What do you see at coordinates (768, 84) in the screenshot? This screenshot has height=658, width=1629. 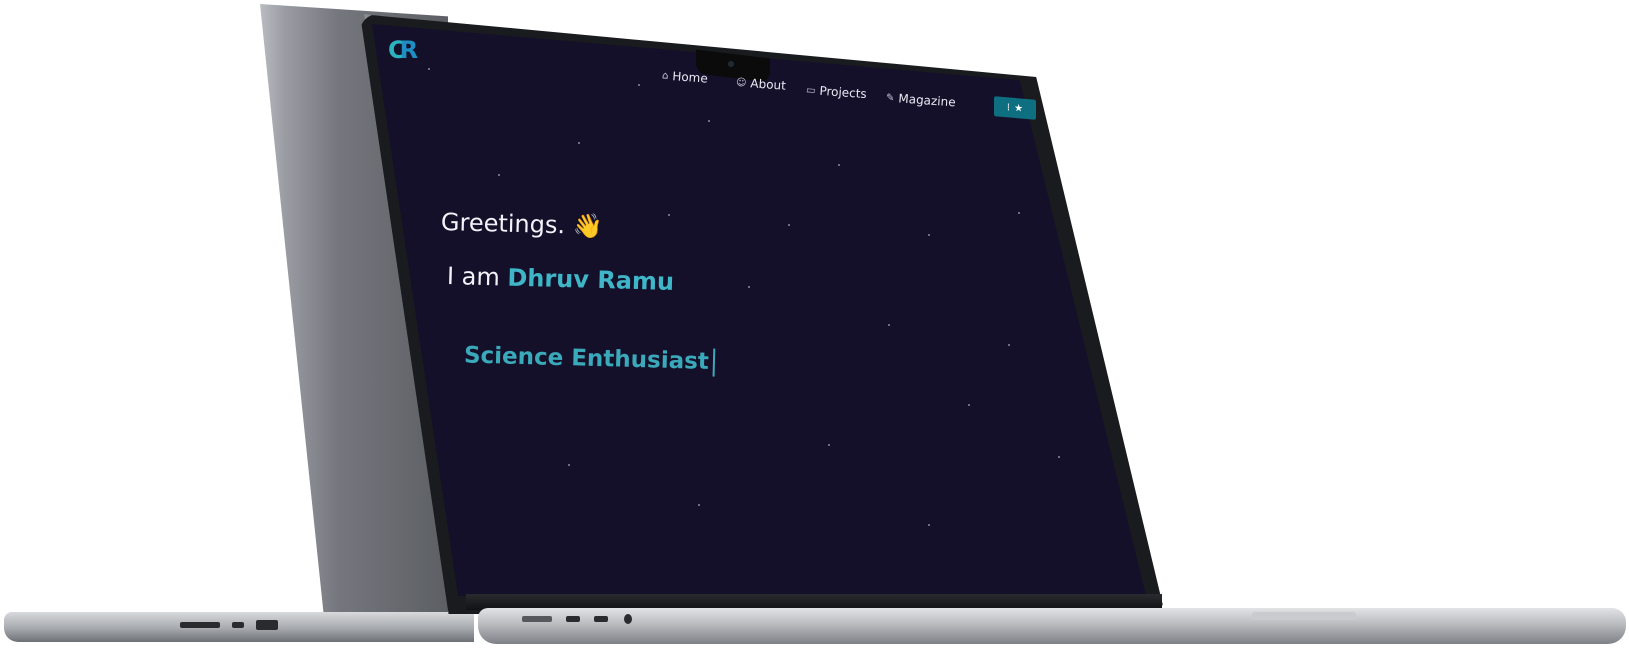 I see `nav-about-label: About` at bounding box center [768, 84].